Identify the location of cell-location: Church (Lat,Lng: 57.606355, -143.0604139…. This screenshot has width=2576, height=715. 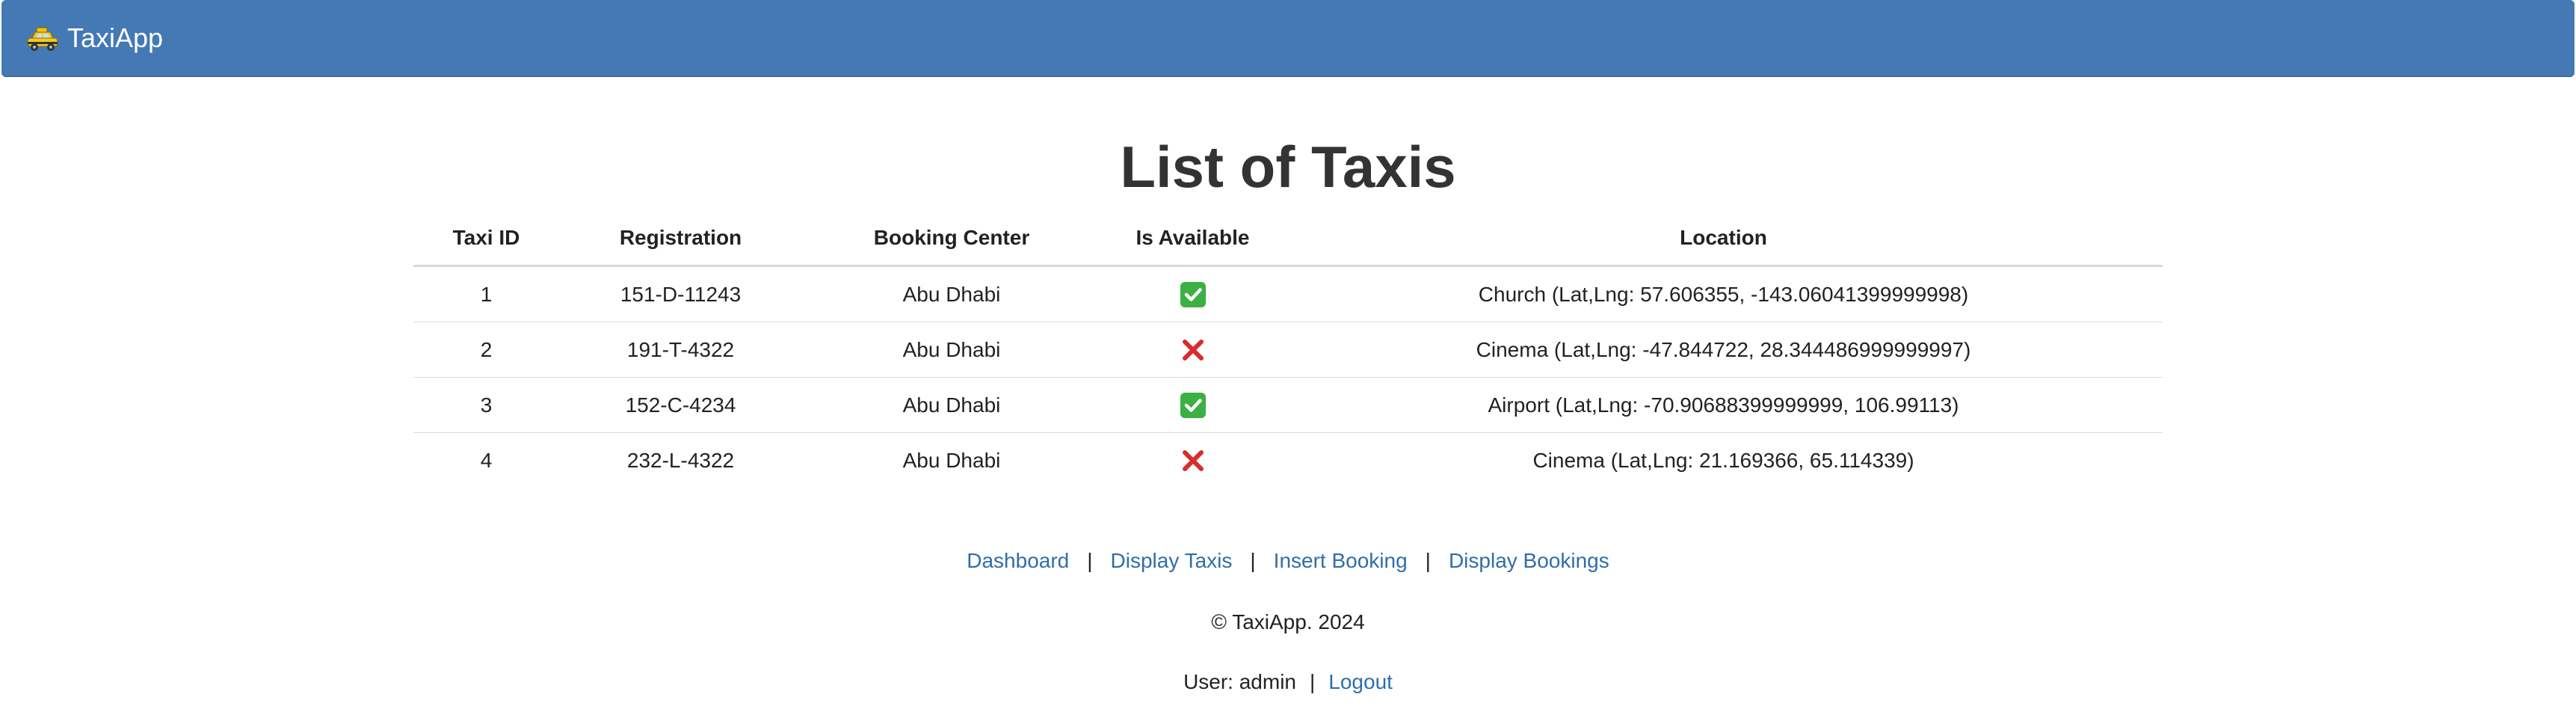
(1723, 294).